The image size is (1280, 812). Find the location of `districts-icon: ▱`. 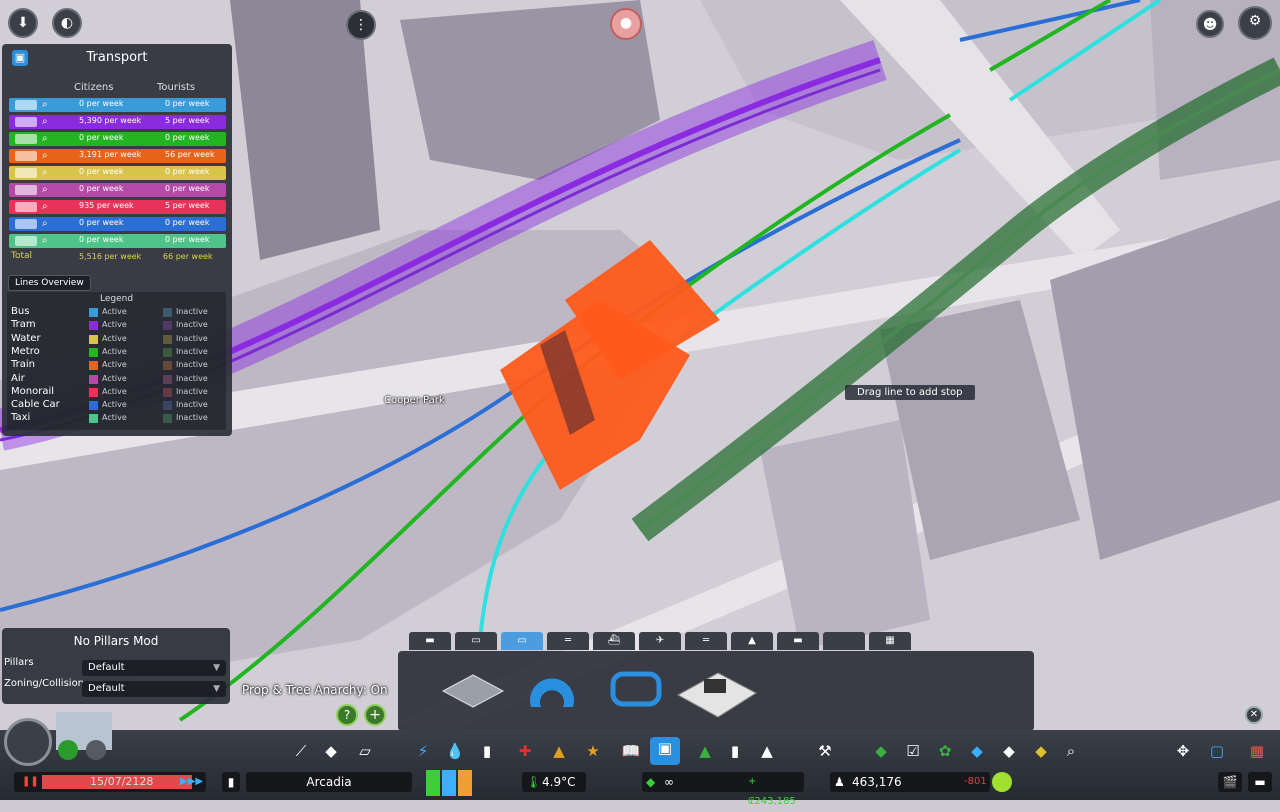

districts-icon: ▱ is located at coordinates (365, 751).